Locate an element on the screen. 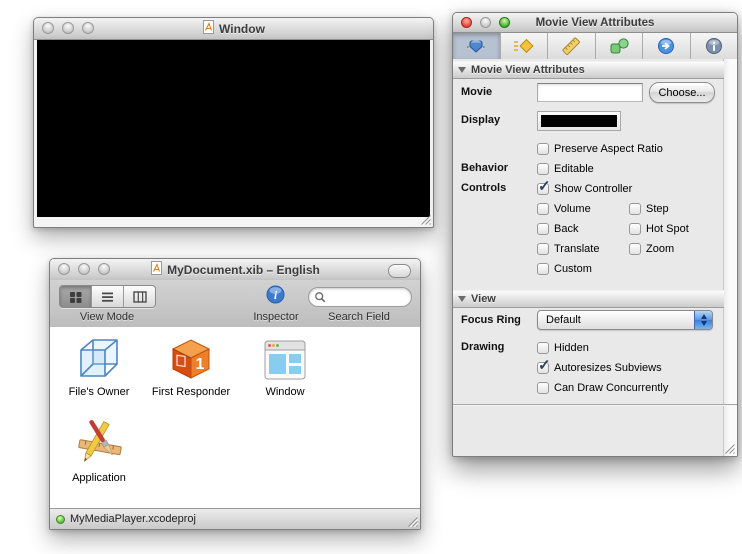  checkbox-label: Translate is located at coordinates (577, 249).